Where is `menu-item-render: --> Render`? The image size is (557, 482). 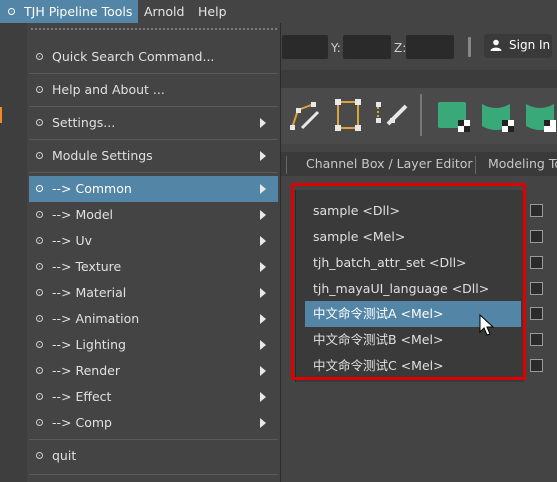 menu-item-render: --> Render is located at coordinates (153, 371).